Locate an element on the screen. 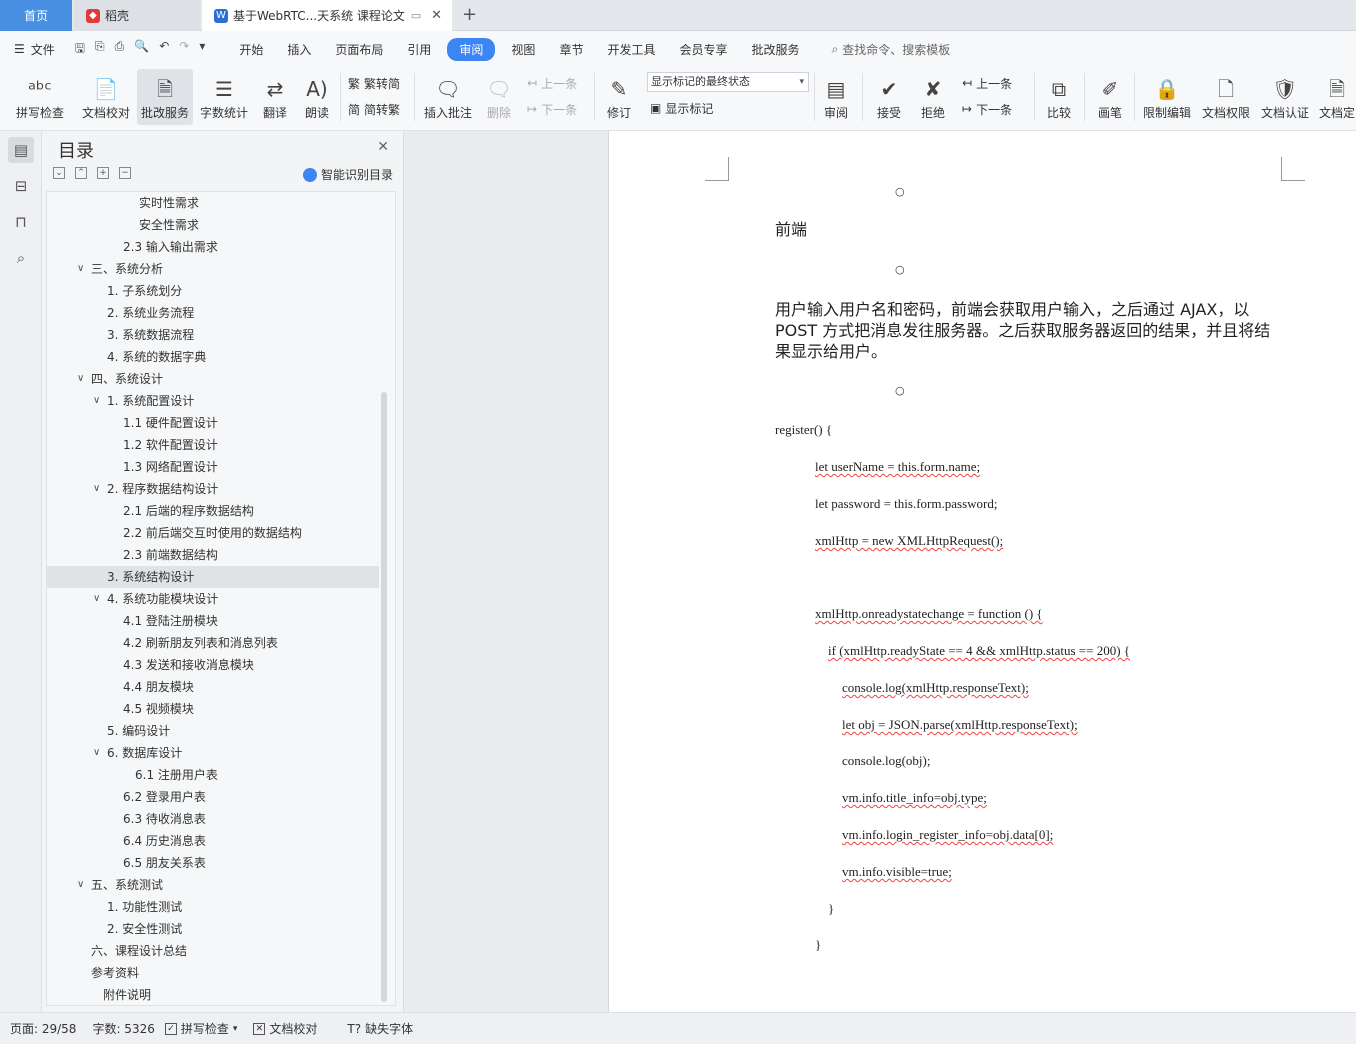  redo-icon: ↷ is located at coordinates (184, 49).